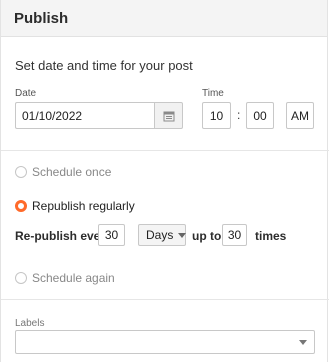  Describe the element at coordinates (271, 236) in the screenshot. I see `times-label: times` at that location.